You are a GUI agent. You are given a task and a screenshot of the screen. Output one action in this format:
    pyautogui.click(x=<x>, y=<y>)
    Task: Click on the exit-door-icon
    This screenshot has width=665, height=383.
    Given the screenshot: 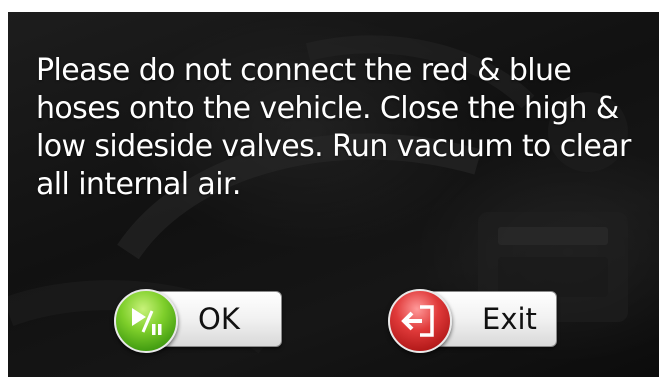 What is the action you would take?
    pyautogui.click(x=420, y=321)
    